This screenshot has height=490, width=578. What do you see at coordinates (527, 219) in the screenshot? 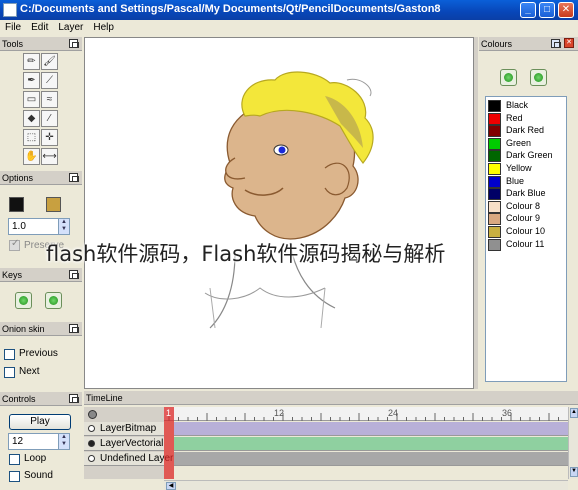
I see `colour-item: Colour 9` at bounding box center [527, 219].